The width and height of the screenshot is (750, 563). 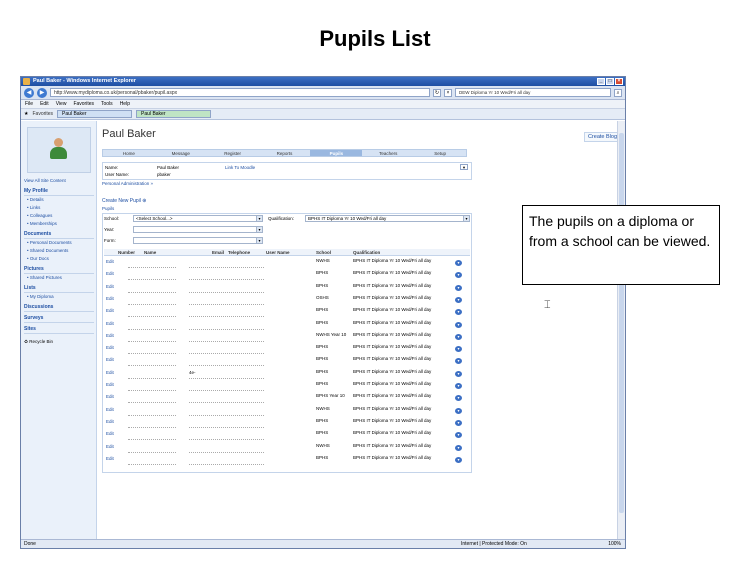 What do you see at coordinates (59, 224) in the screenshot?
I see `nav-item-memberships: Memberships` at bounding box center [59, 224].